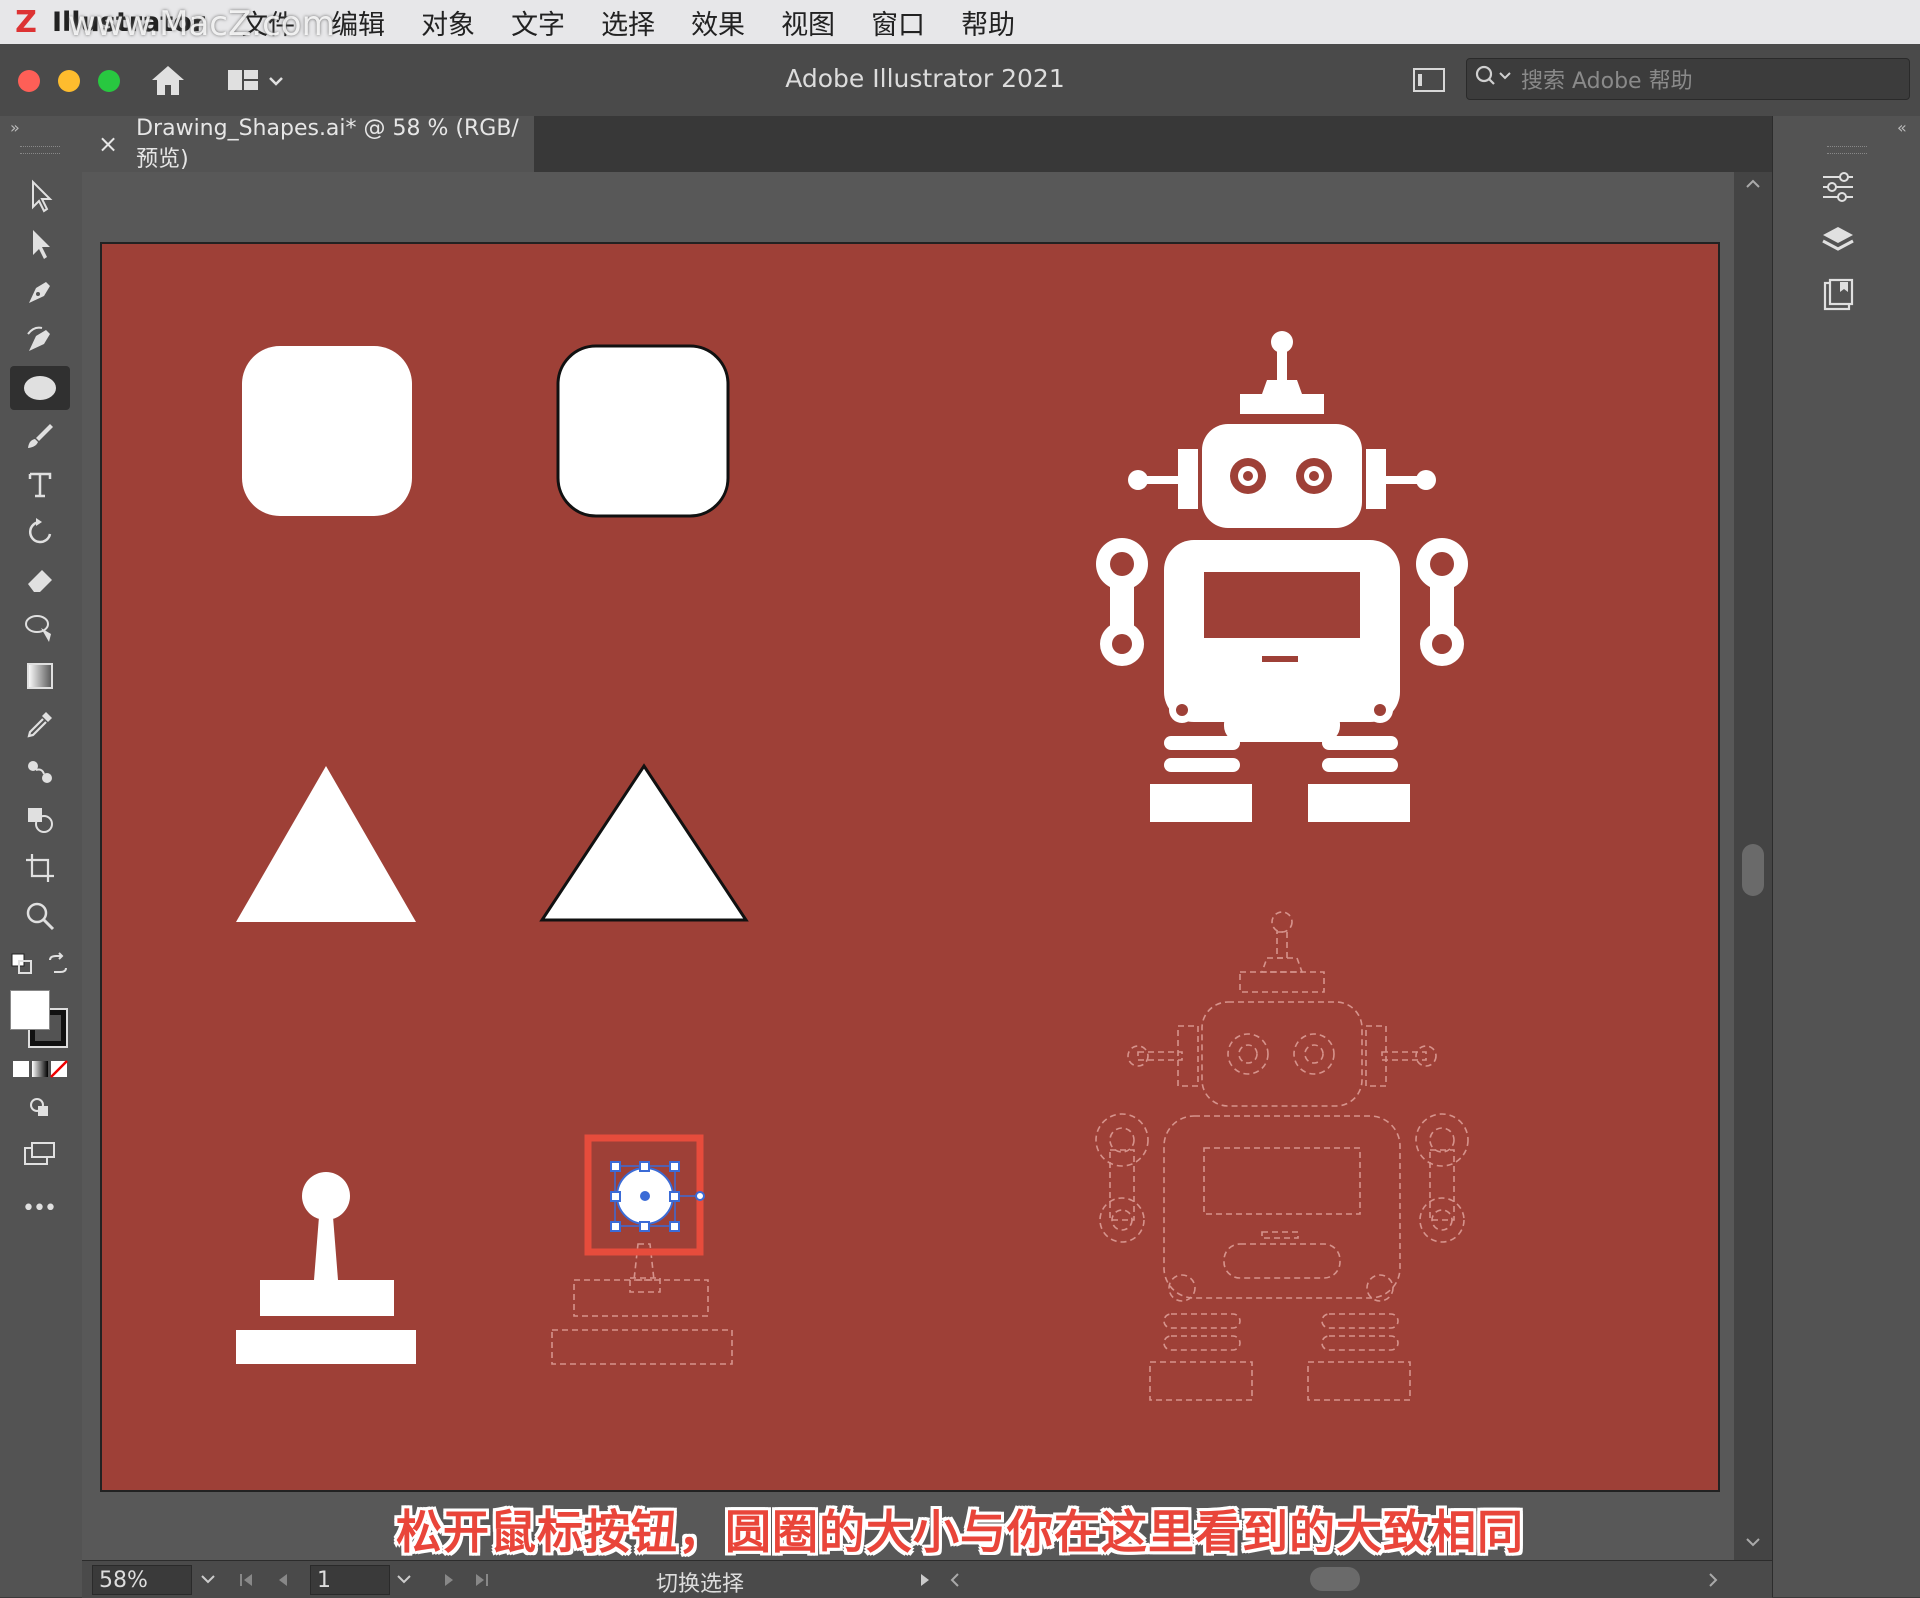 The height and width of the screenshot is (1598, 1920). I want to click on artboard-number-input: 1, so click(350, 1580).